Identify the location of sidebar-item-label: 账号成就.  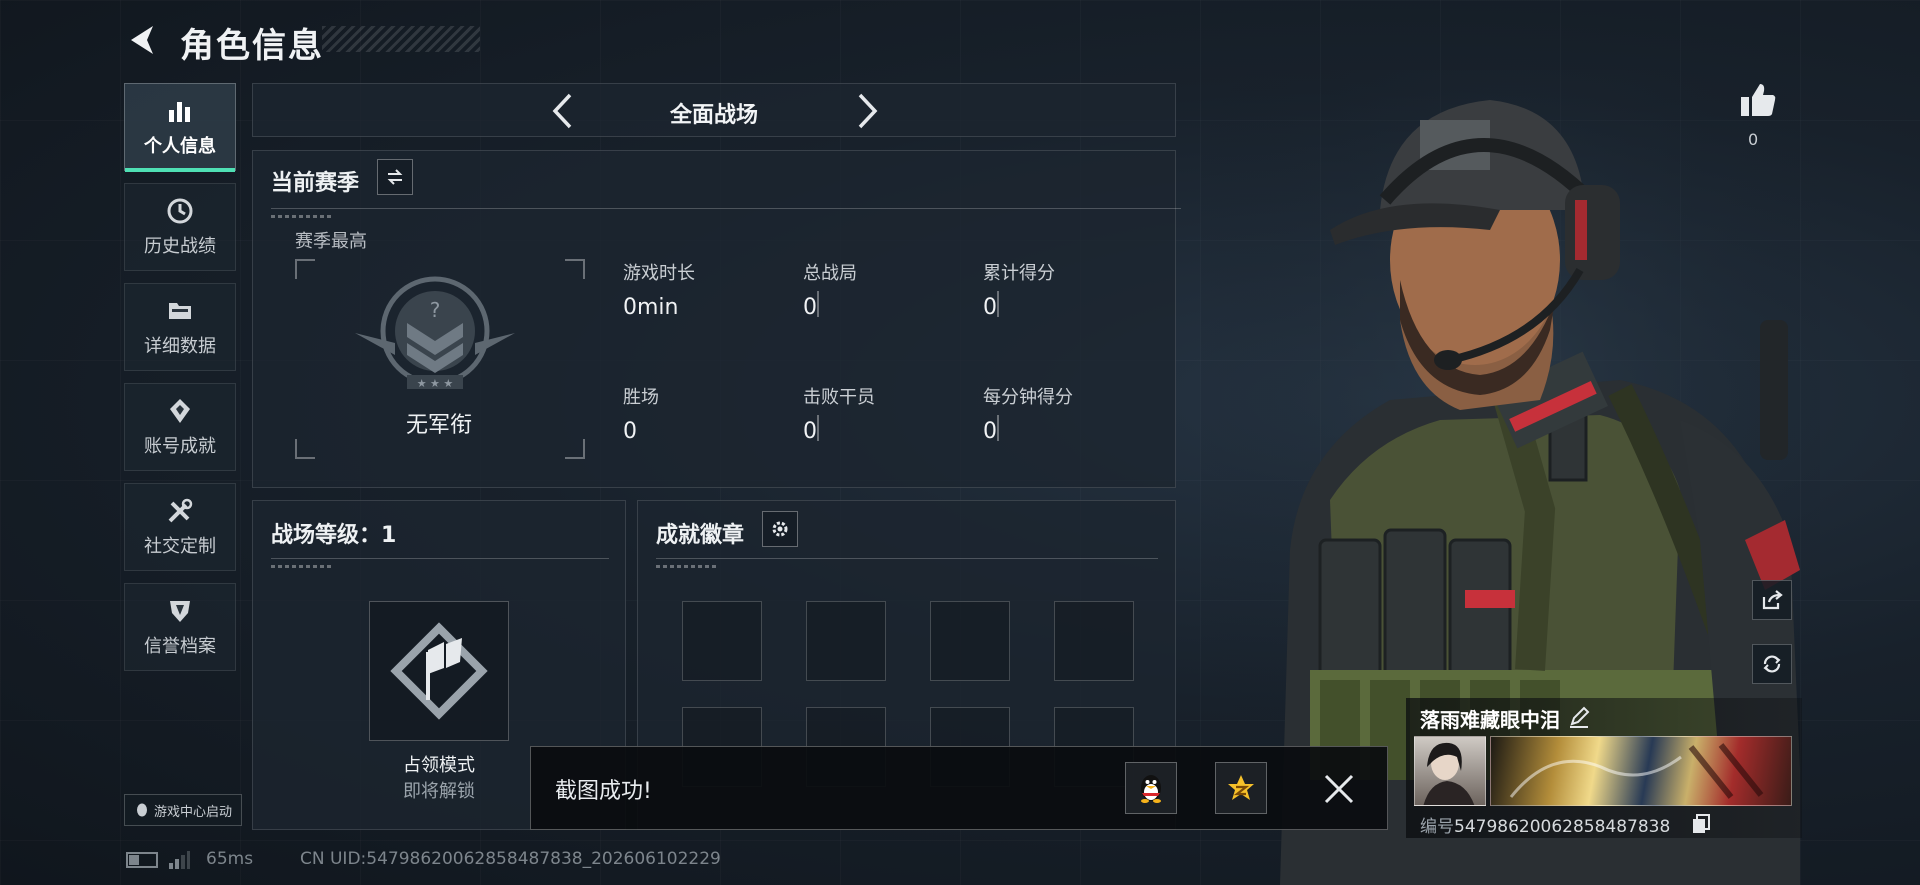
(180, 446).